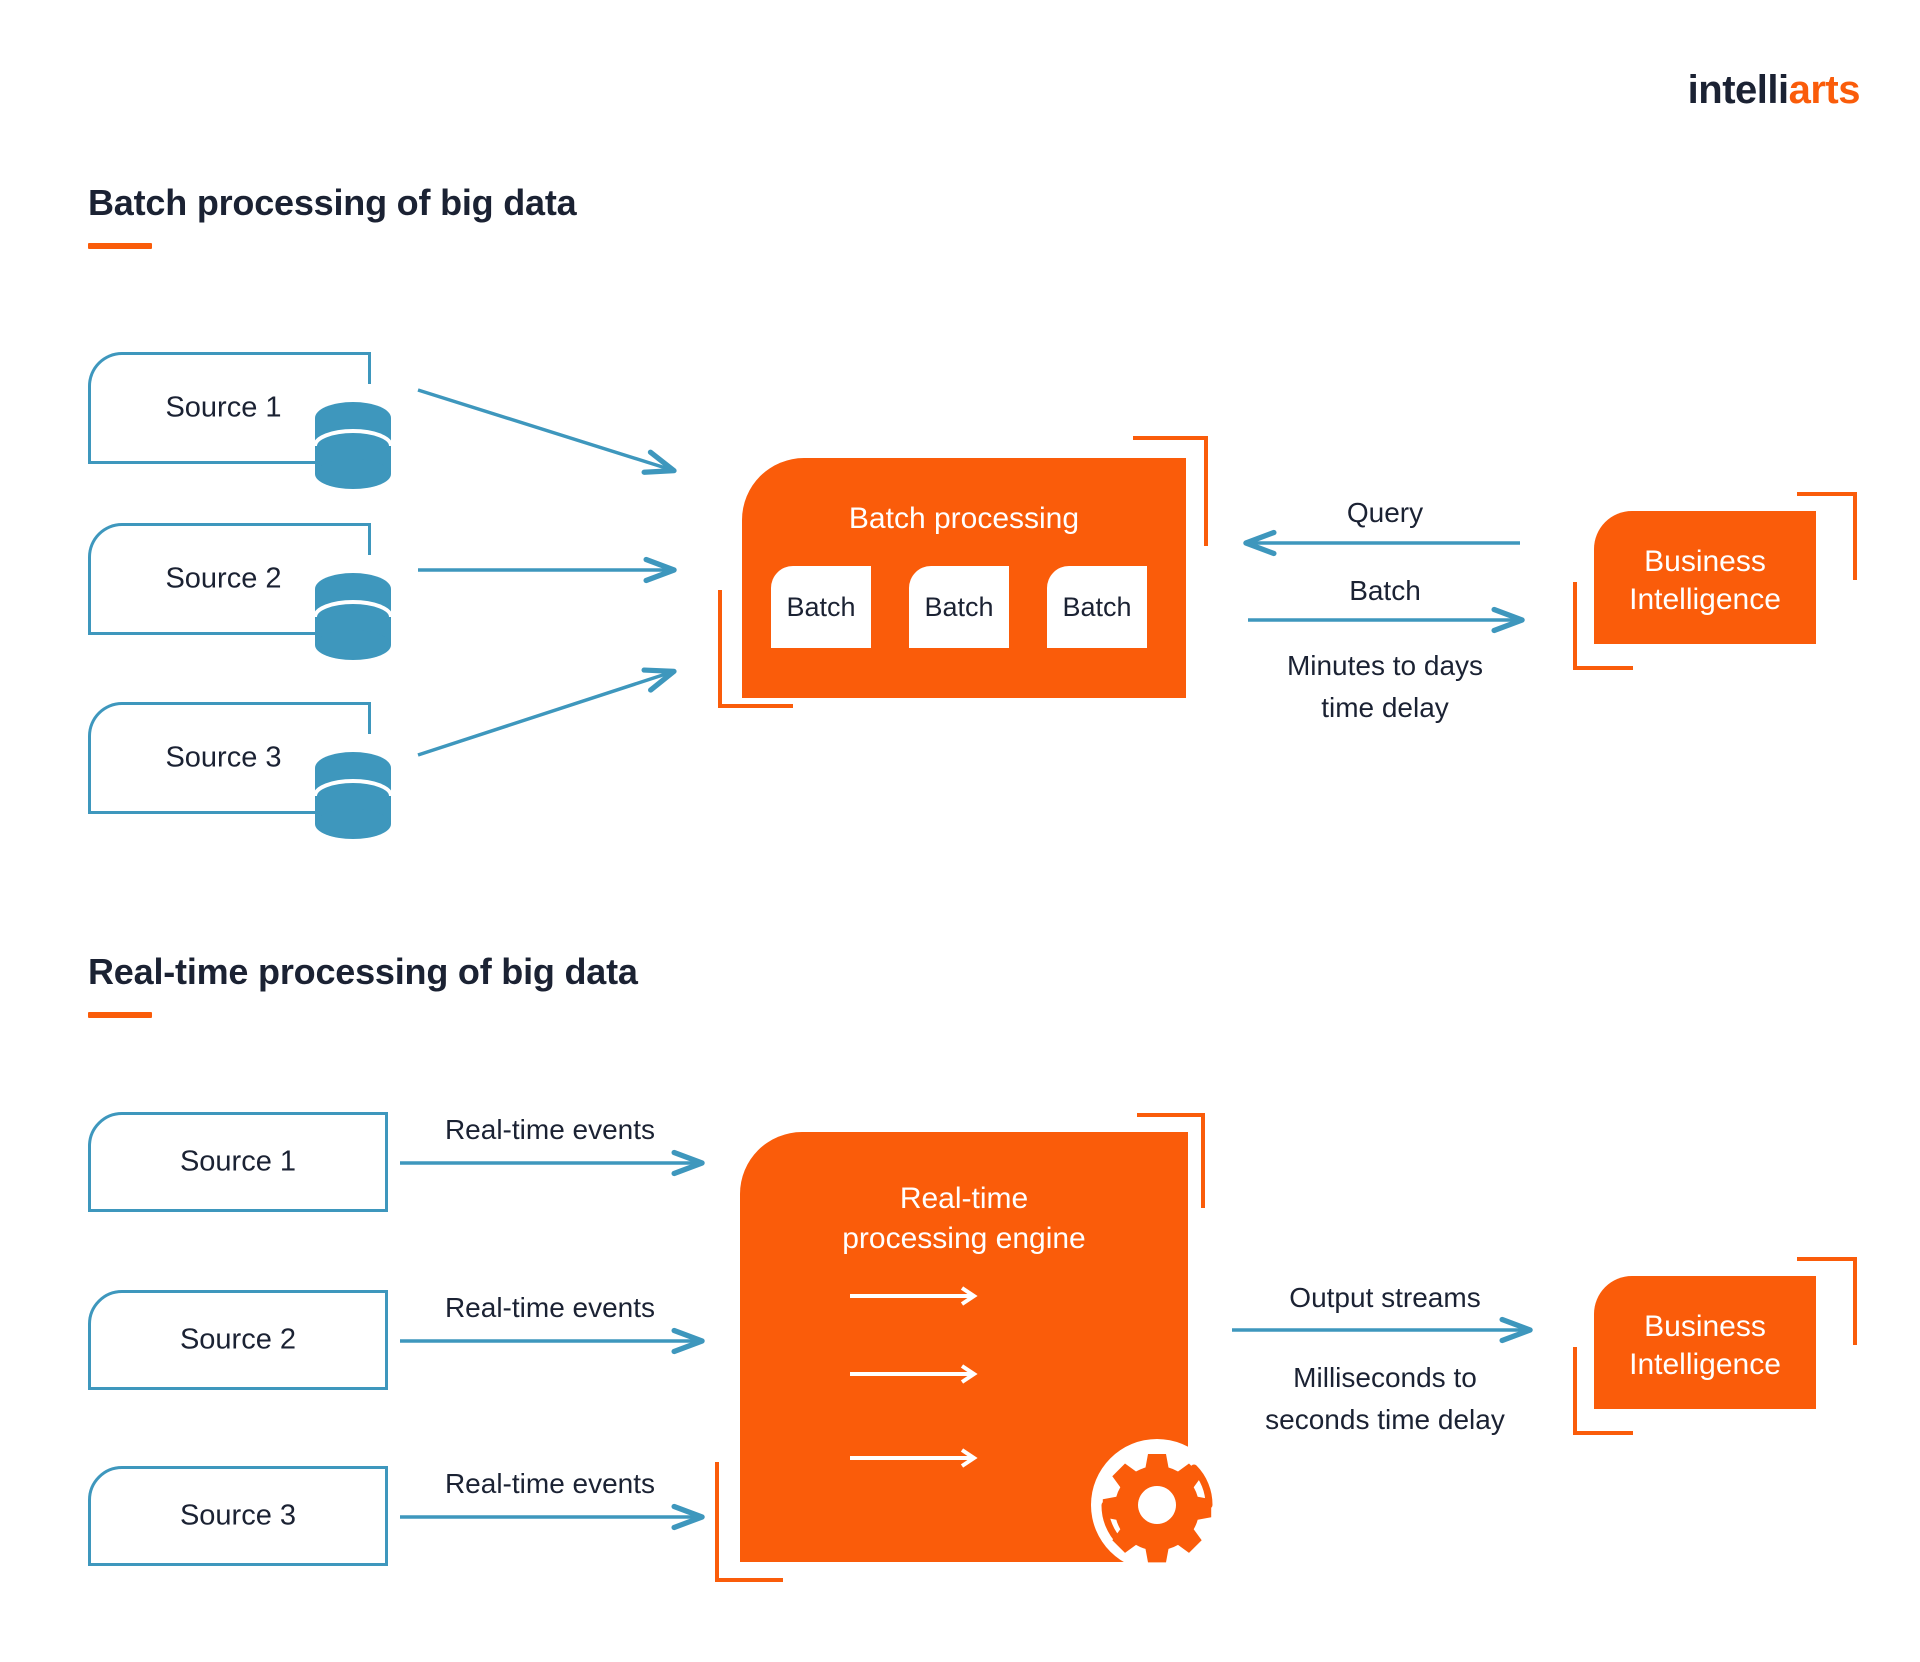 This screenshot has width=1920, height=1662. Describe the element at coordinates (550, 1129) in the screenshot. I see `realtime-events-label-1: Real-time events` at that location.